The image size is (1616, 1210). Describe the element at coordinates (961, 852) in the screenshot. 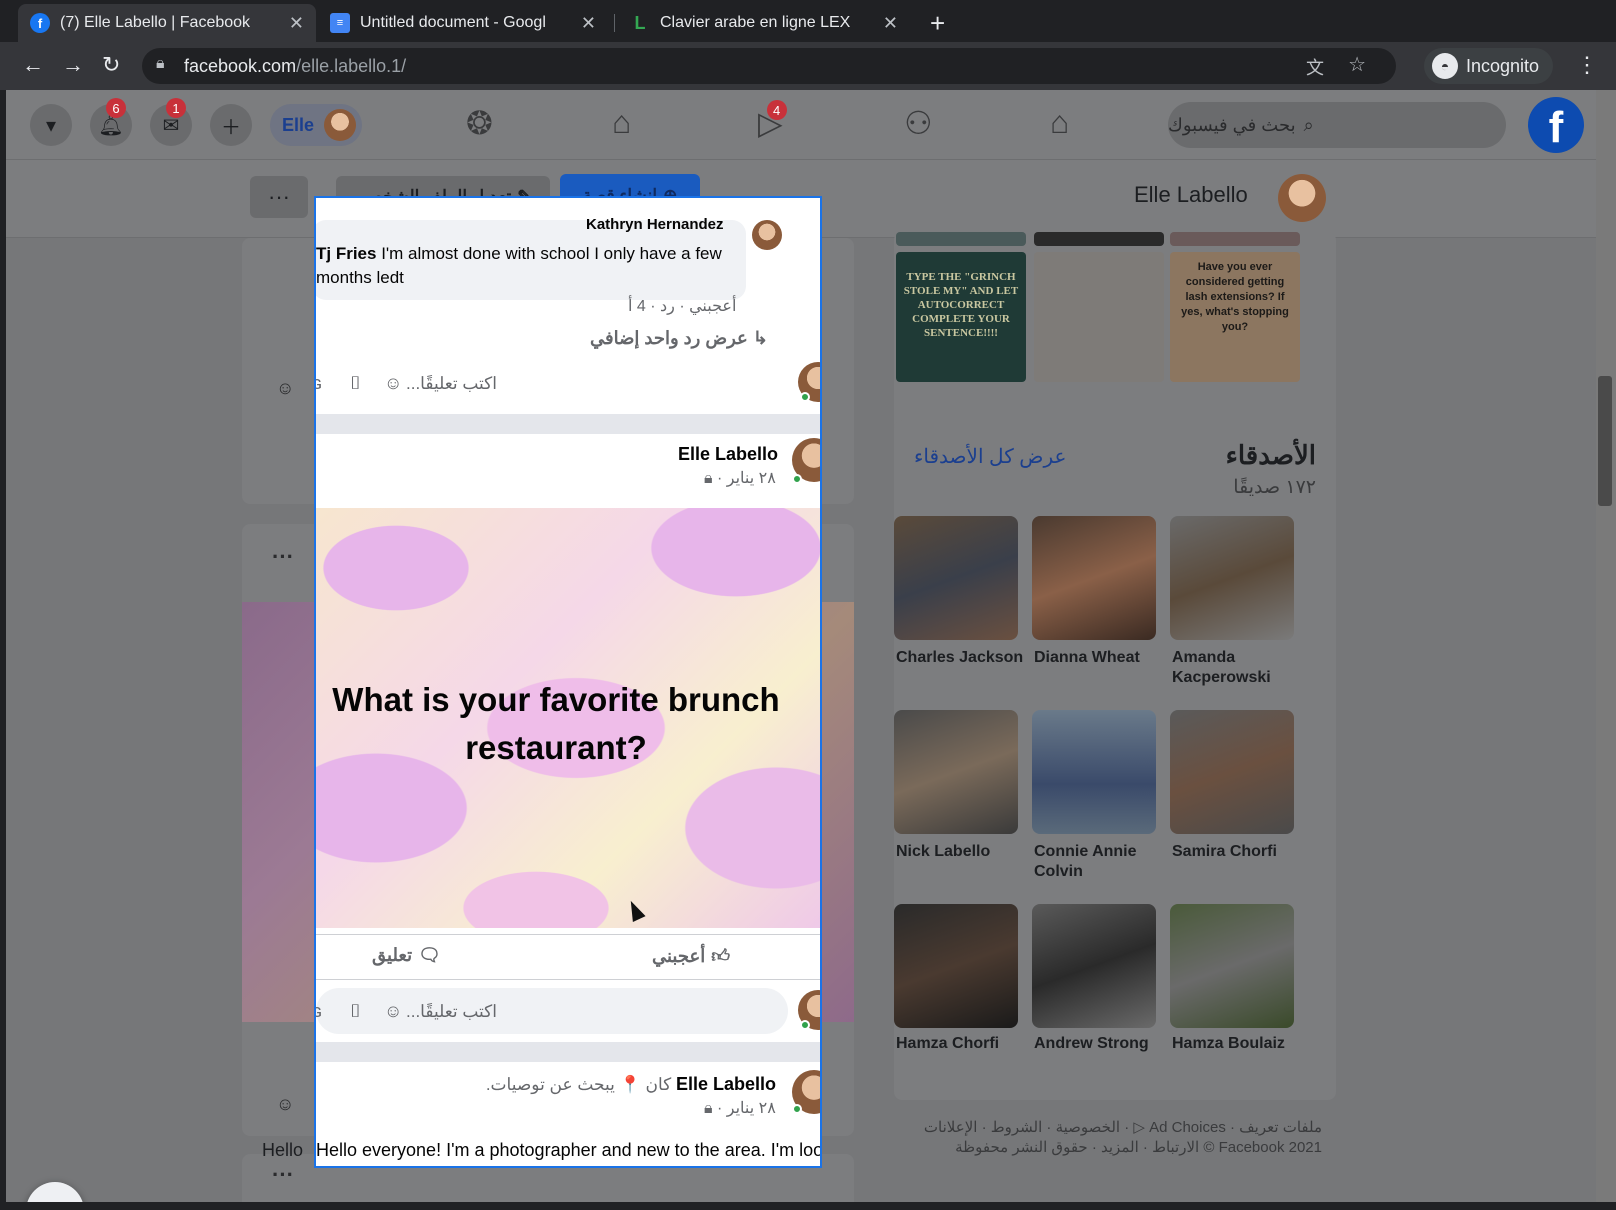

I see `friend-name: Nick Labello` at that location.